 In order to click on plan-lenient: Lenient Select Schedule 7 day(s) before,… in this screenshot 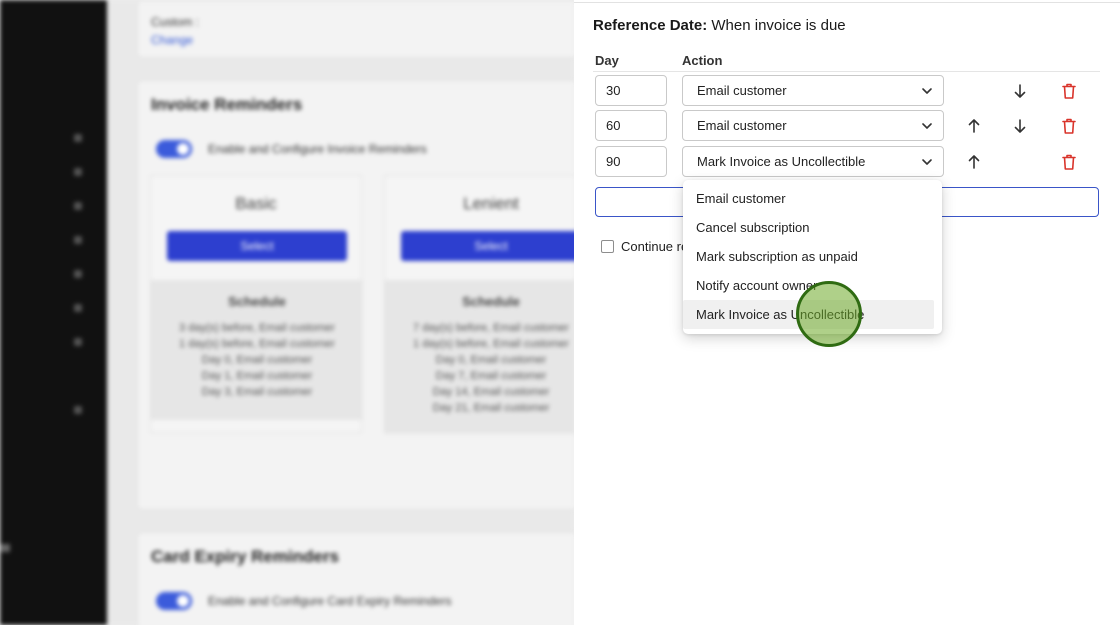, I will do `click(482, 304)`.